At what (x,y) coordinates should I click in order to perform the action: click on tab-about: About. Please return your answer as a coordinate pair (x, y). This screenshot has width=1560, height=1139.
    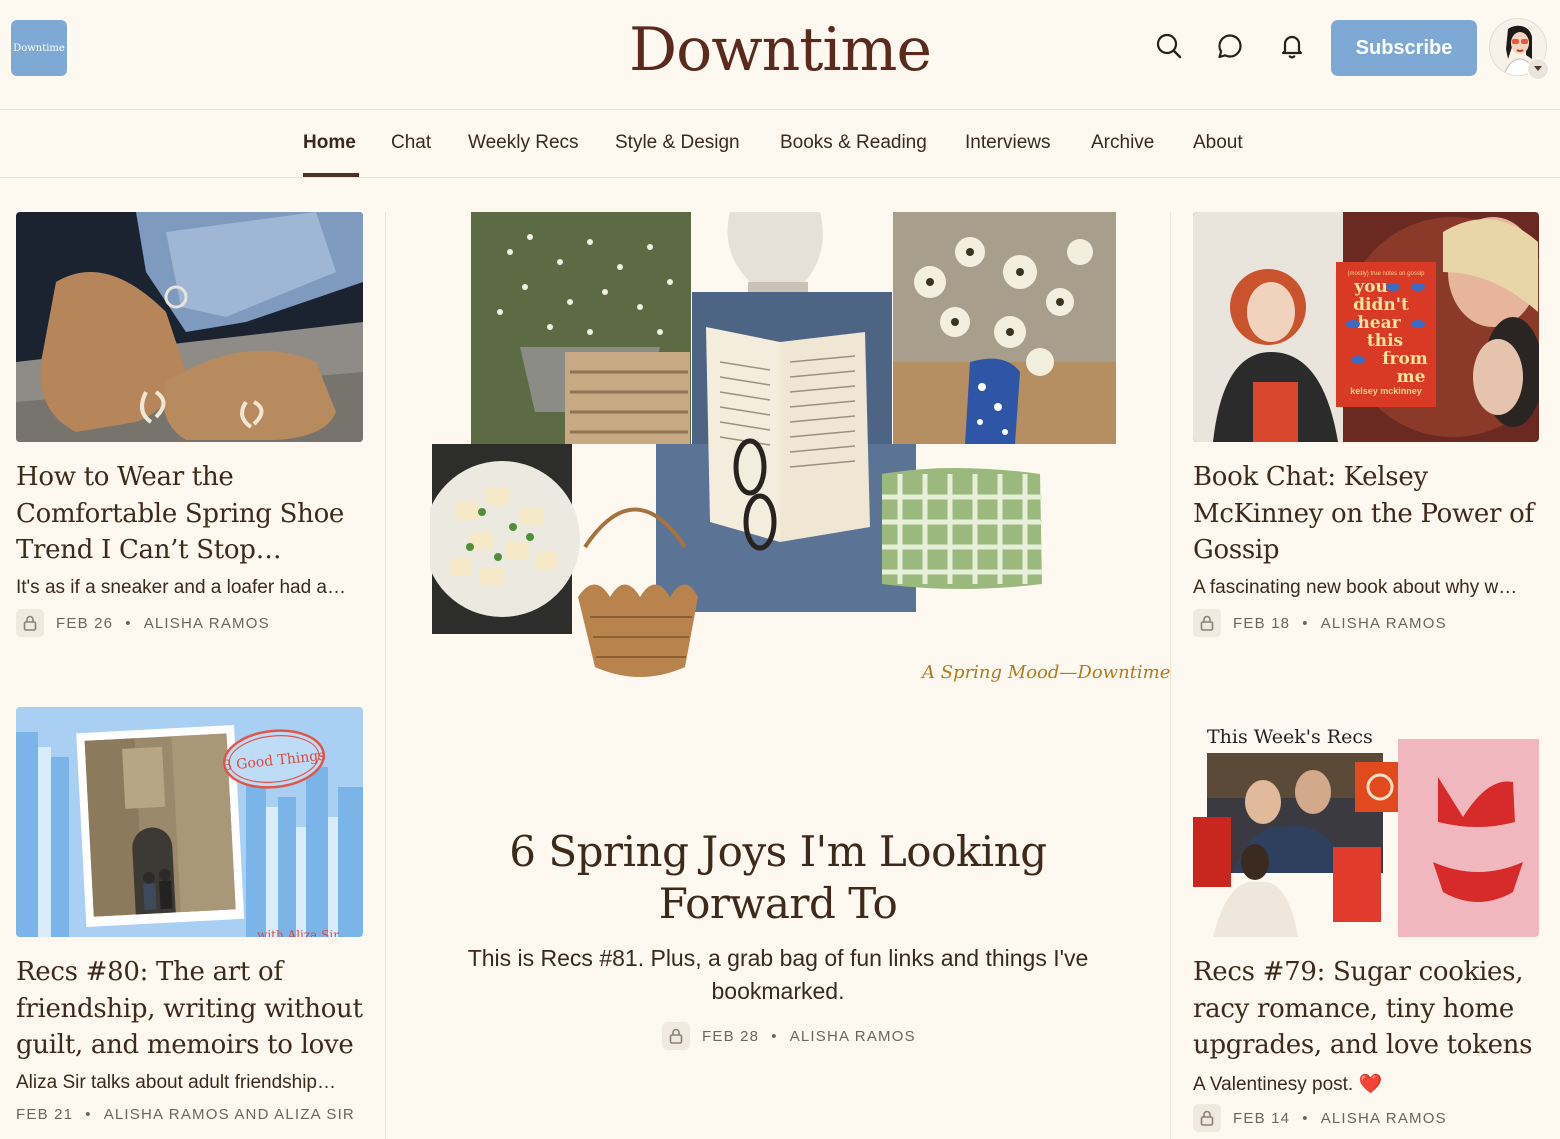
    Looking at the image, I should click on (1218, 143).